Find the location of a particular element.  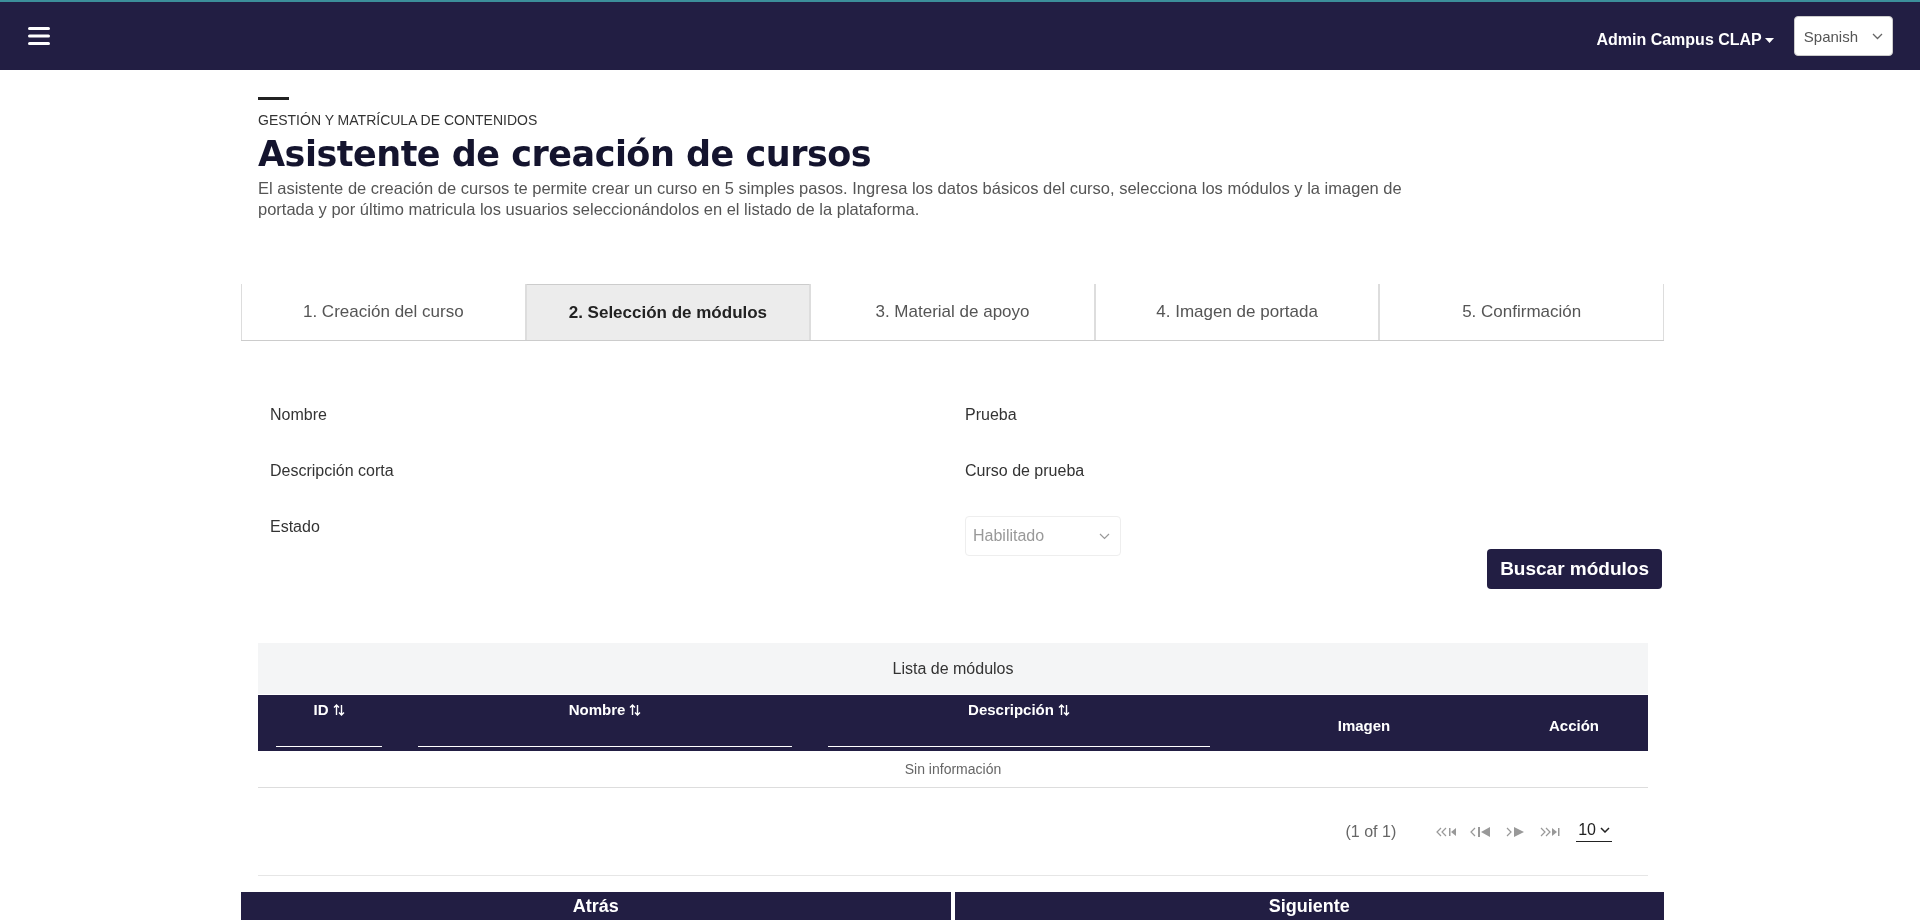

step-tab: 2. Selección de módulos is located at coordinates (668, 312).